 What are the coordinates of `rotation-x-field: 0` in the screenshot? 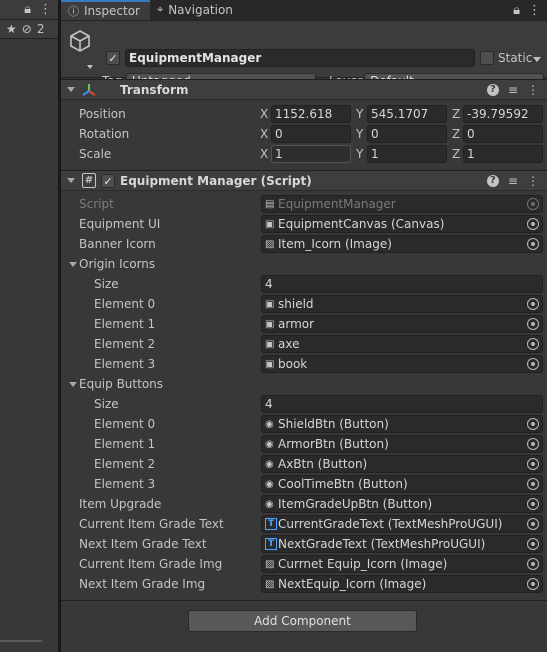 It's located at (311, 134).